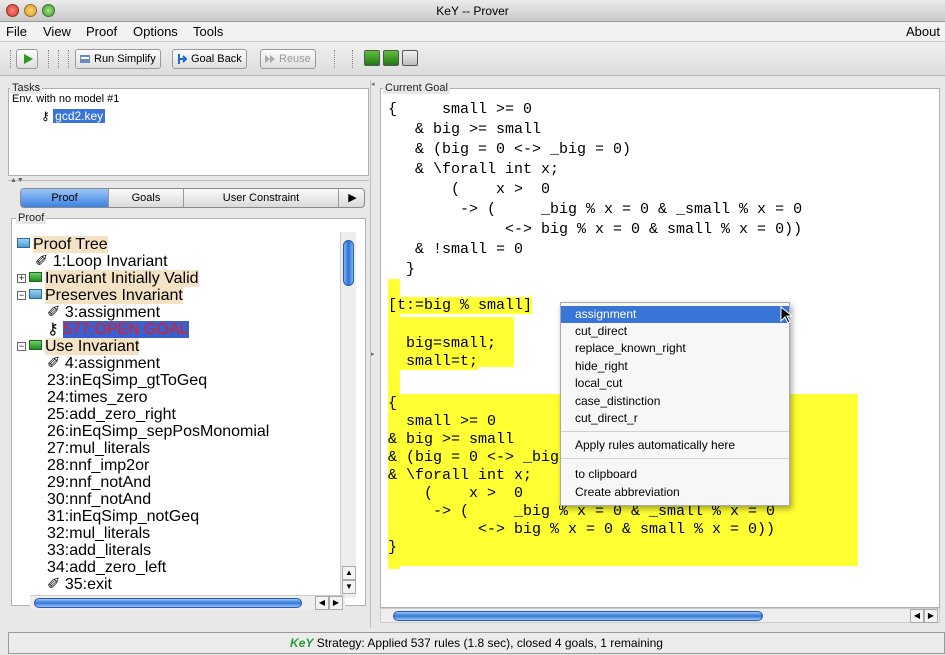 The image size is (945, 655). I want to click on menu-item-cut-direct-r: cut_direct_r, so click(675, 418).